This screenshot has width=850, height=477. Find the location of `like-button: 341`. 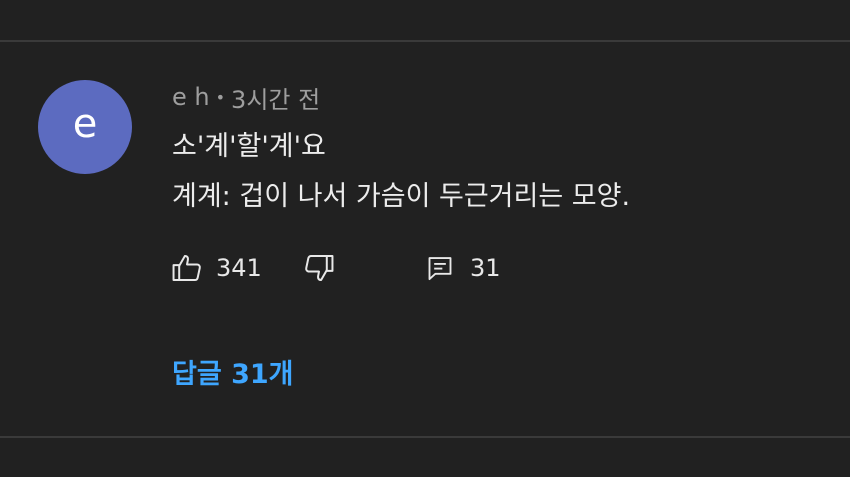

like-button: 341 is located at coordinates (216, 268).